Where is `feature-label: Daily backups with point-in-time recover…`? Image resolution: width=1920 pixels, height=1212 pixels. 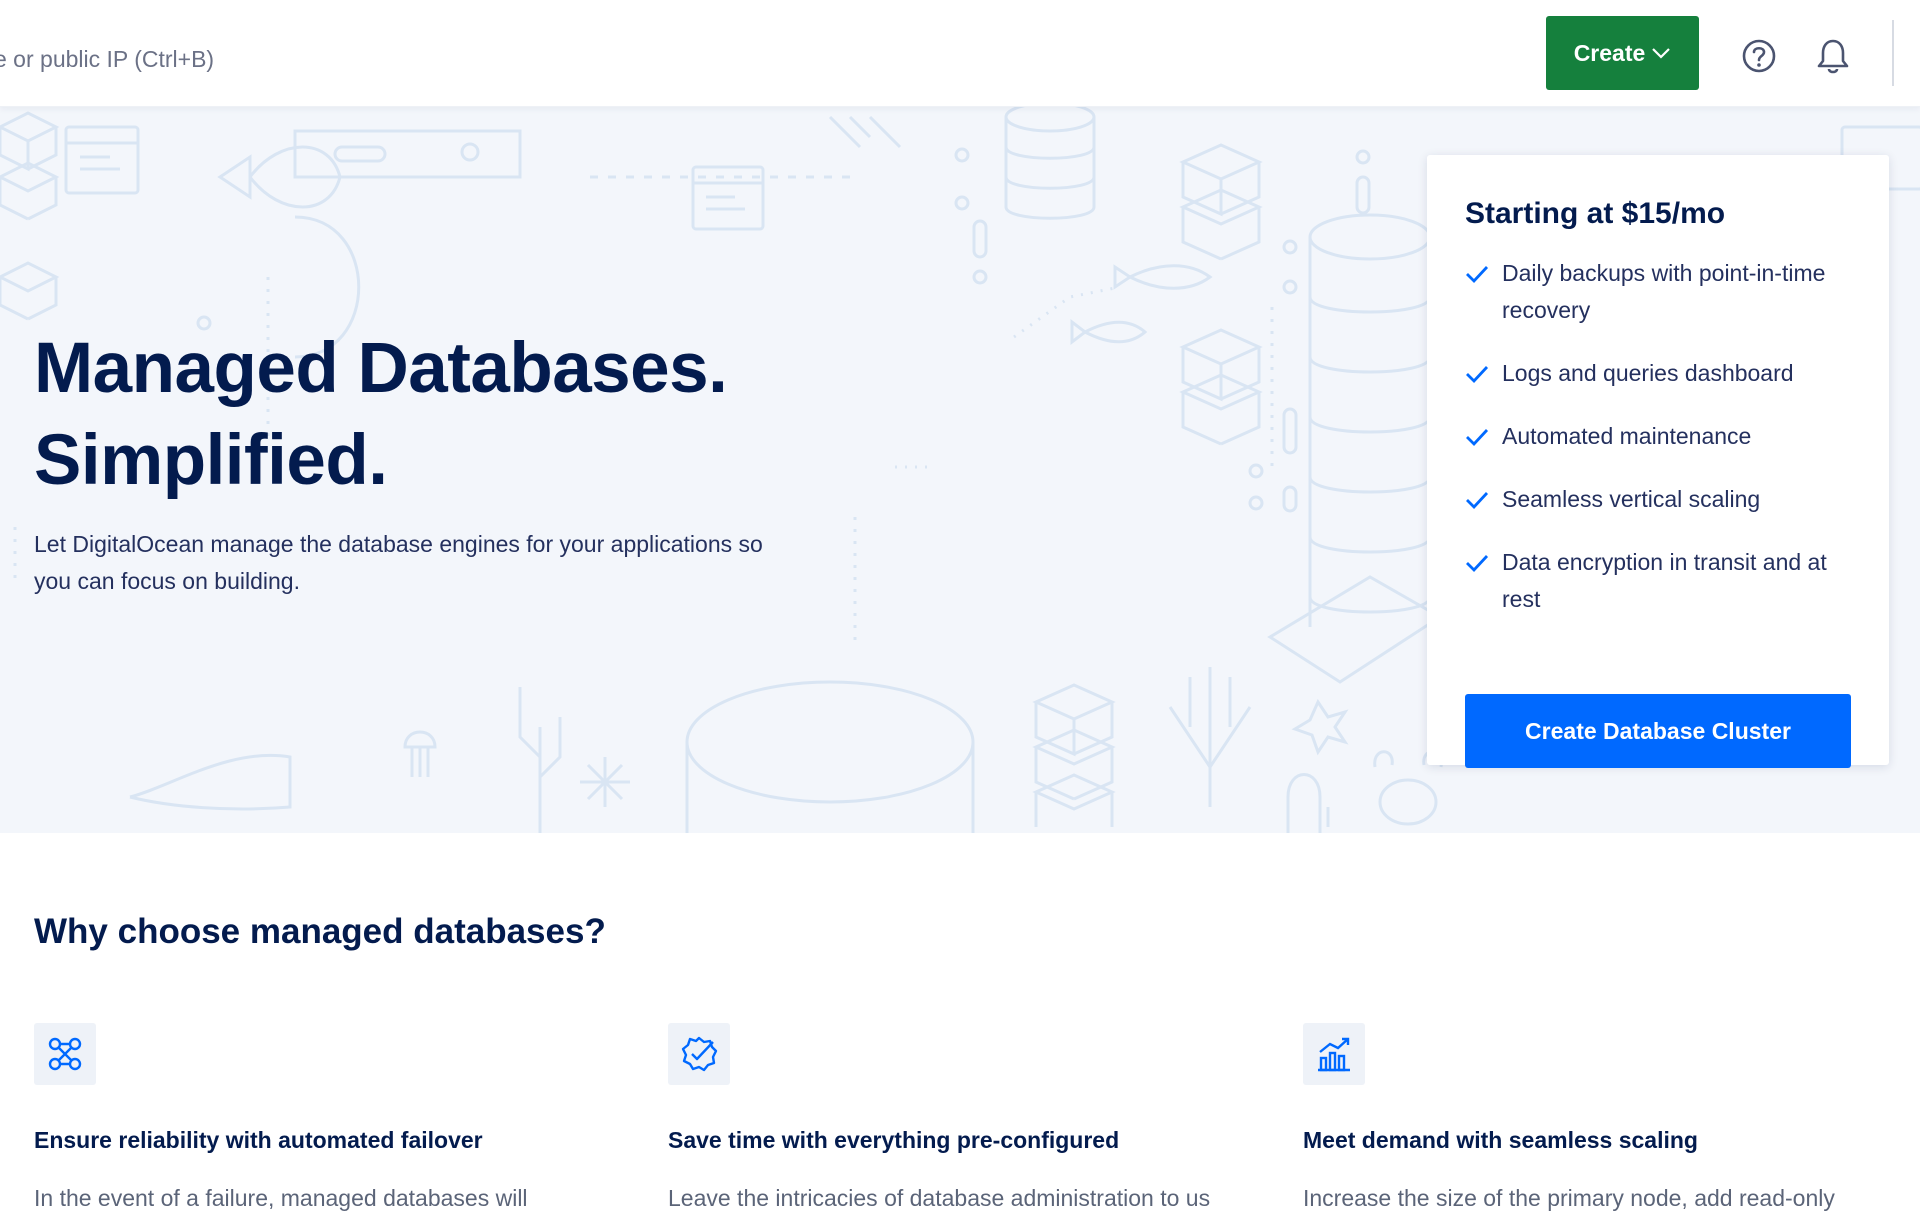
feature-label: Daily backups with point-in-time recover… is located at coordinates (1664, 291).